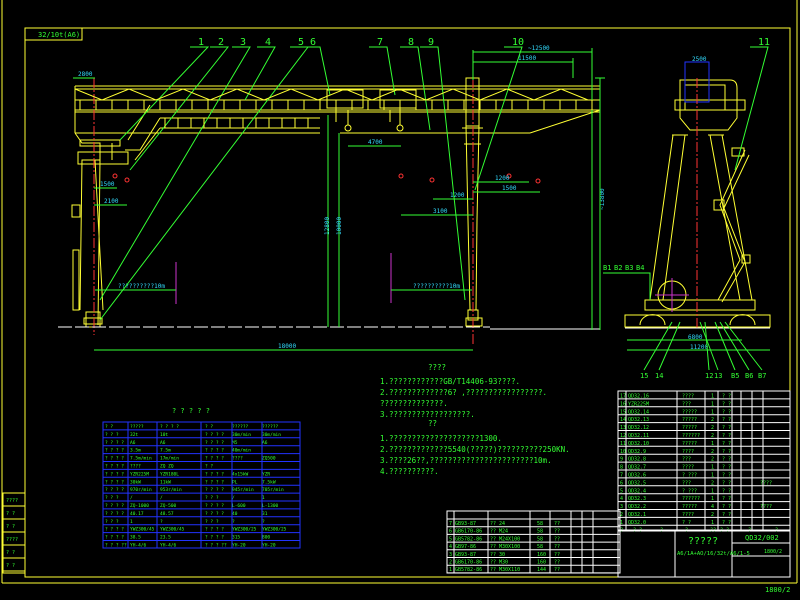 The width and height of the screenshot is (800, 600). What do you see at coordinates (137, 427) in the screenshot?
I see `spec-header-cell: ?????` at bounding box center [137, 427].